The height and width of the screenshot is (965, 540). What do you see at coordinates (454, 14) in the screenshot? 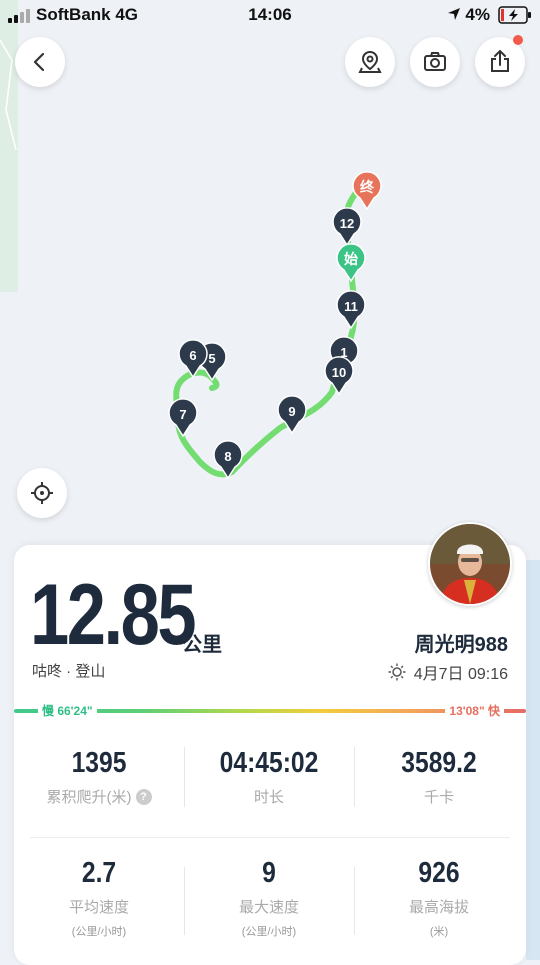
I see `location-arrow-icon` at bounding box center [454, 14].